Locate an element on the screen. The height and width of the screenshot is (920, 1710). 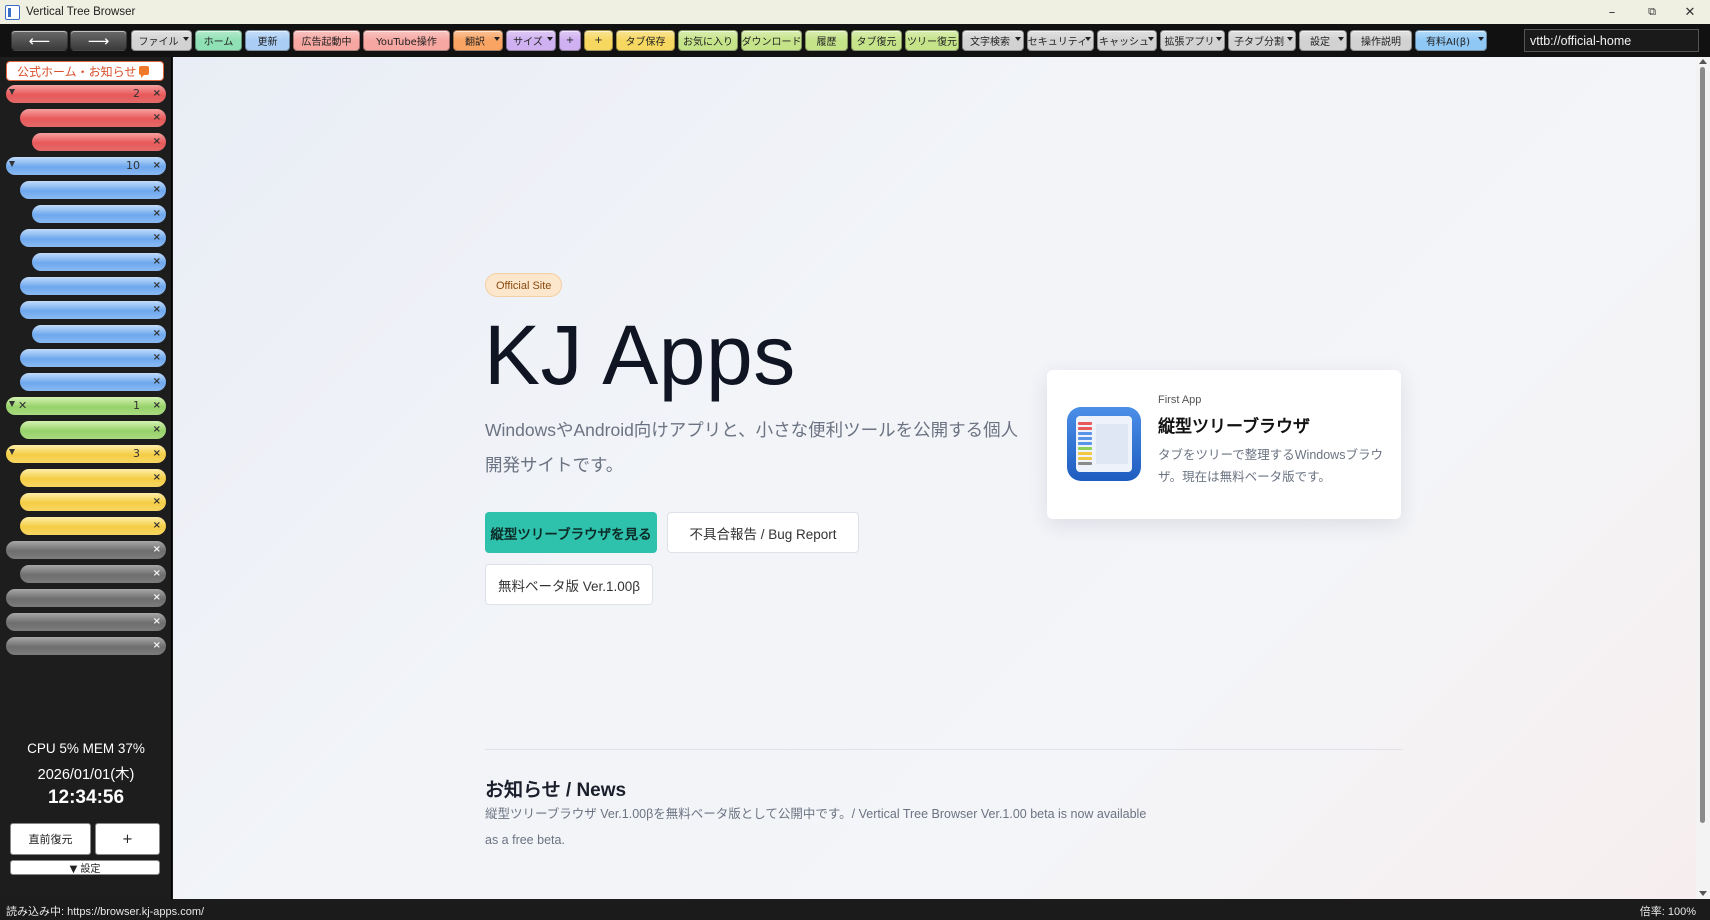
mute-icon: ✕ is located at coordinates (22, 406).